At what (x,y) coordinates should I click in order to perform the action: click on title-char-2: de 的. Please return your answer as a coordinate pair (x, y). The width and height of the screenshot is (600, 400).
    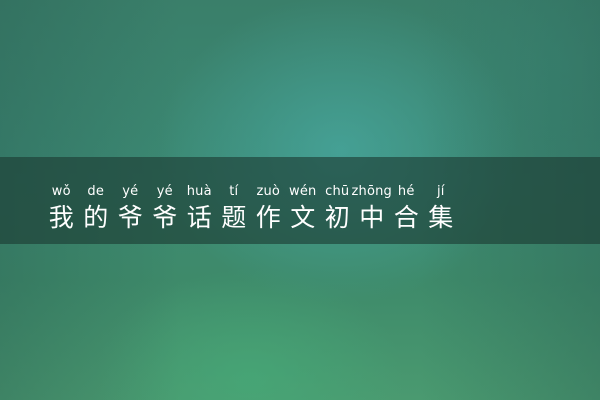
    Looking at the image, I should click on (96, 208).